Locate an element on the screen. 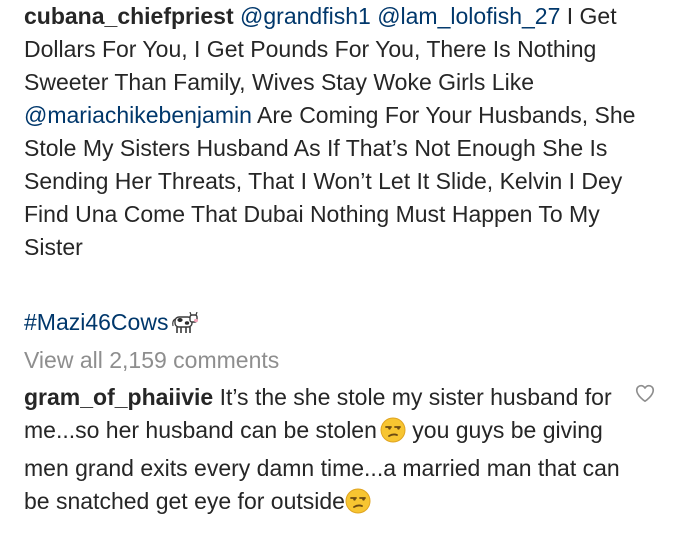  view-all-comments-link: View all 2,159 comments is located at coordinates (151, 360).